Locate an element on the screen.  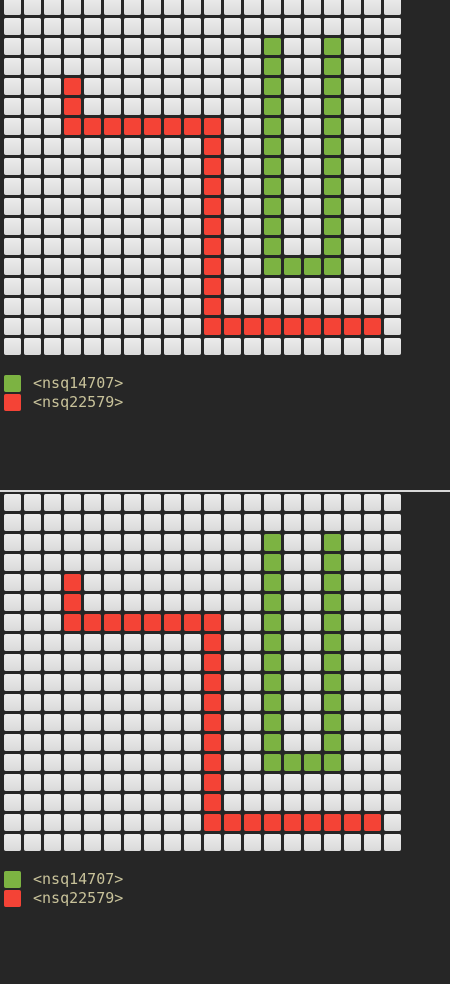
player-1-name: <nsq14707> is located at coordinates (78, 383).